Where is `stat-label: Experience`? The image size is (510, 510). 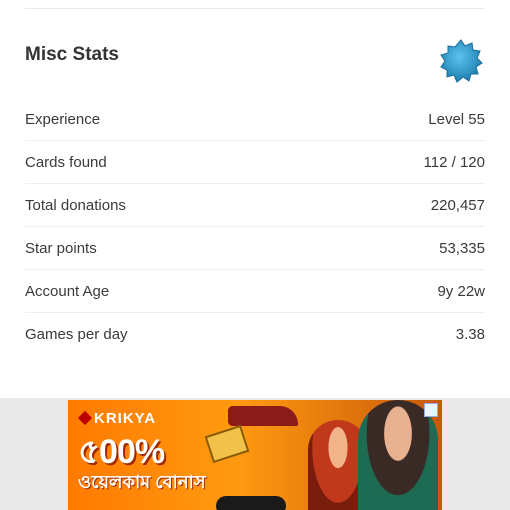
stat-label: Experience is located at coordinates (63, 119).